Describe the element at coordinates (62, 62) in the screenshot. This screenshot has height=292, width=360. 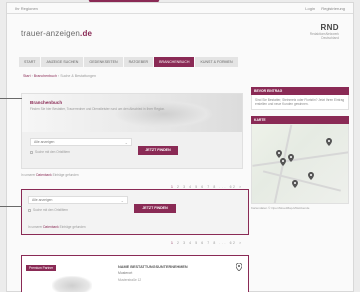
I see `nav-tab-anzeige-suchen: Anzeige suchen` at that location.